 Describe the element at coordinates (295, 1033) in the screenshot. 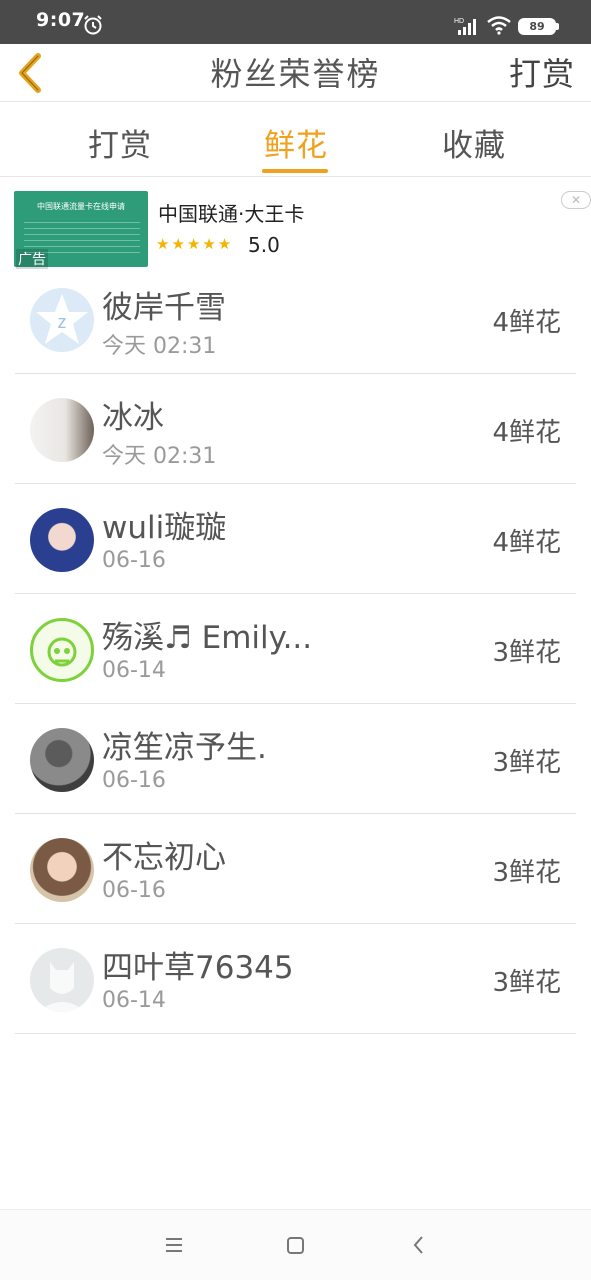

I see `divider` at that location.